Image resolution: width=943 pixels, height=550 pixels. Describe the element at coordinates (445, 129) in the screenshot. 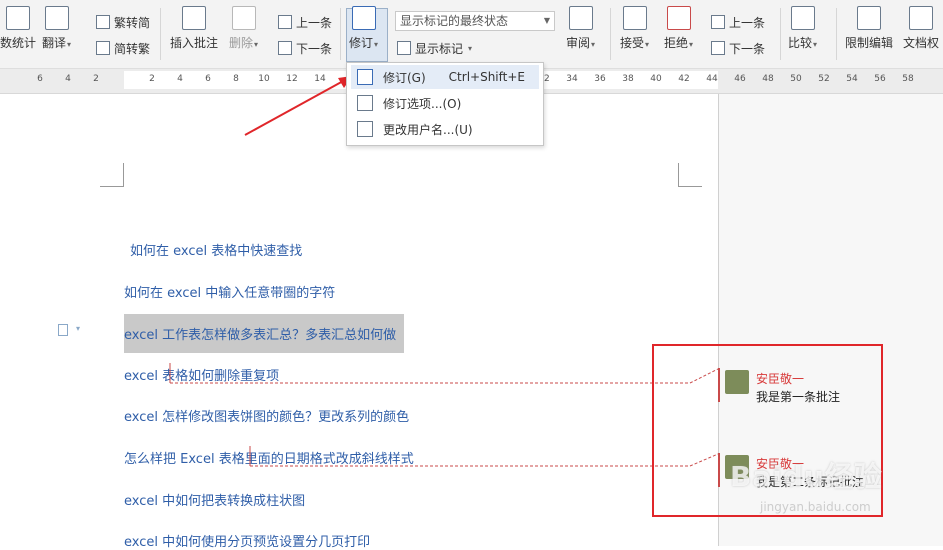

I see `menu-item-change-username: 更改用户名...(U)` at that location.